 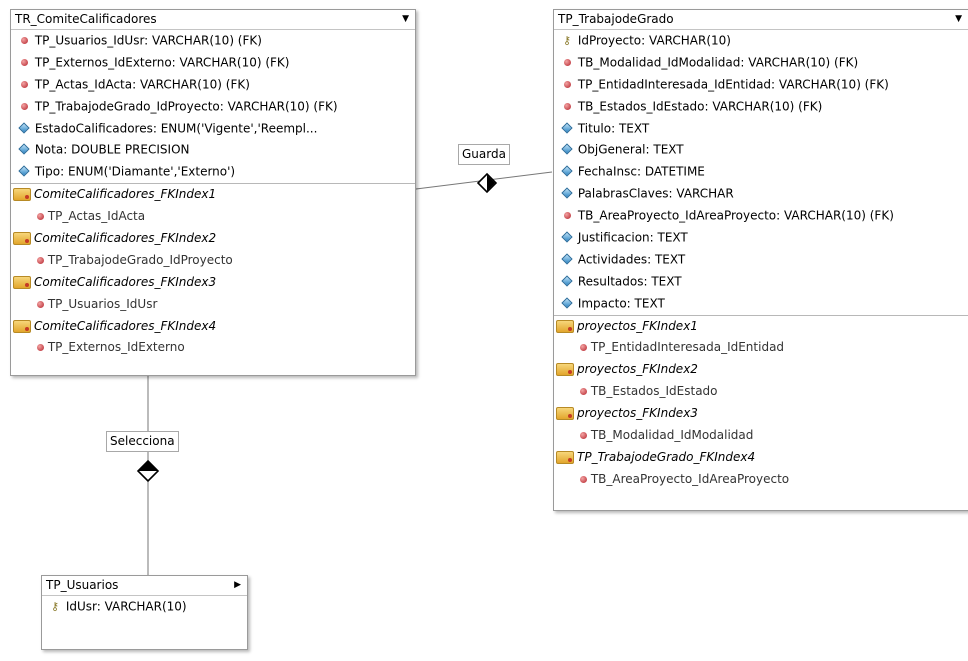 I want to click on index-column-row: TP_EntidadInteresada_IdEntidad, so click(x=761, y=348).